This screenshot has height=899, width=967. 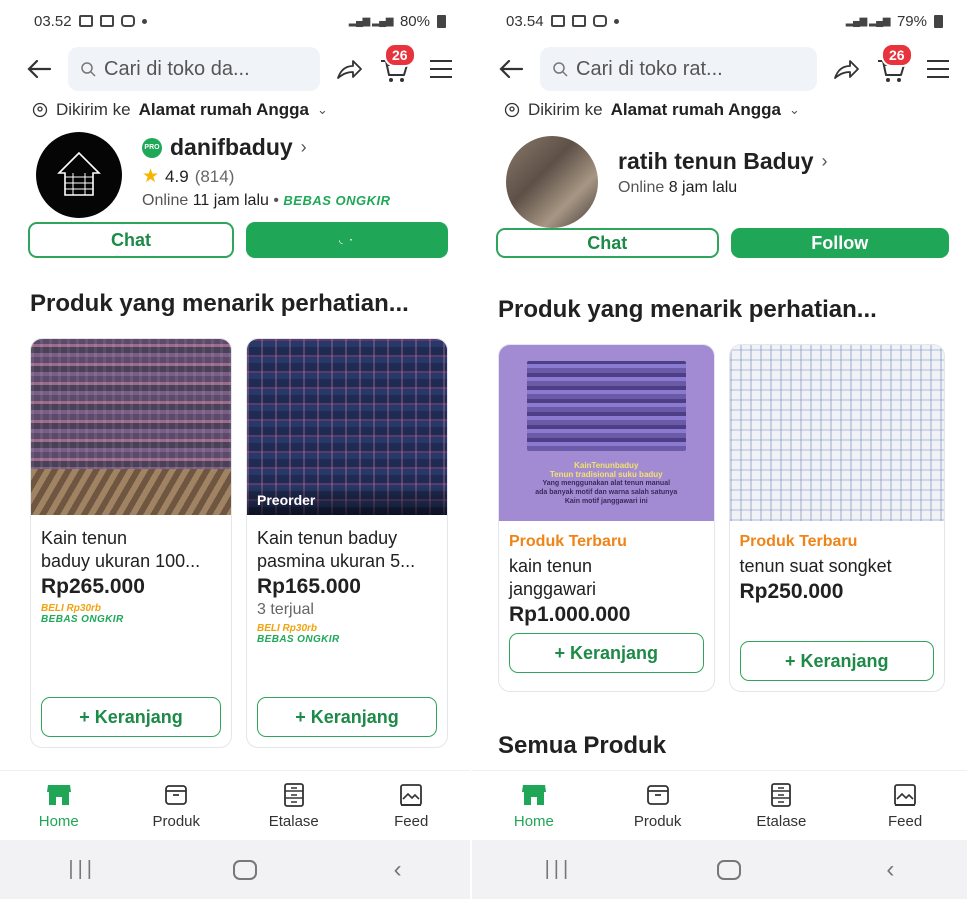 What do you see at coordinates (798, 541) in the screenshot?
I see `new-product-tag: Produk Terbaru` at bounding box center [798, 541].